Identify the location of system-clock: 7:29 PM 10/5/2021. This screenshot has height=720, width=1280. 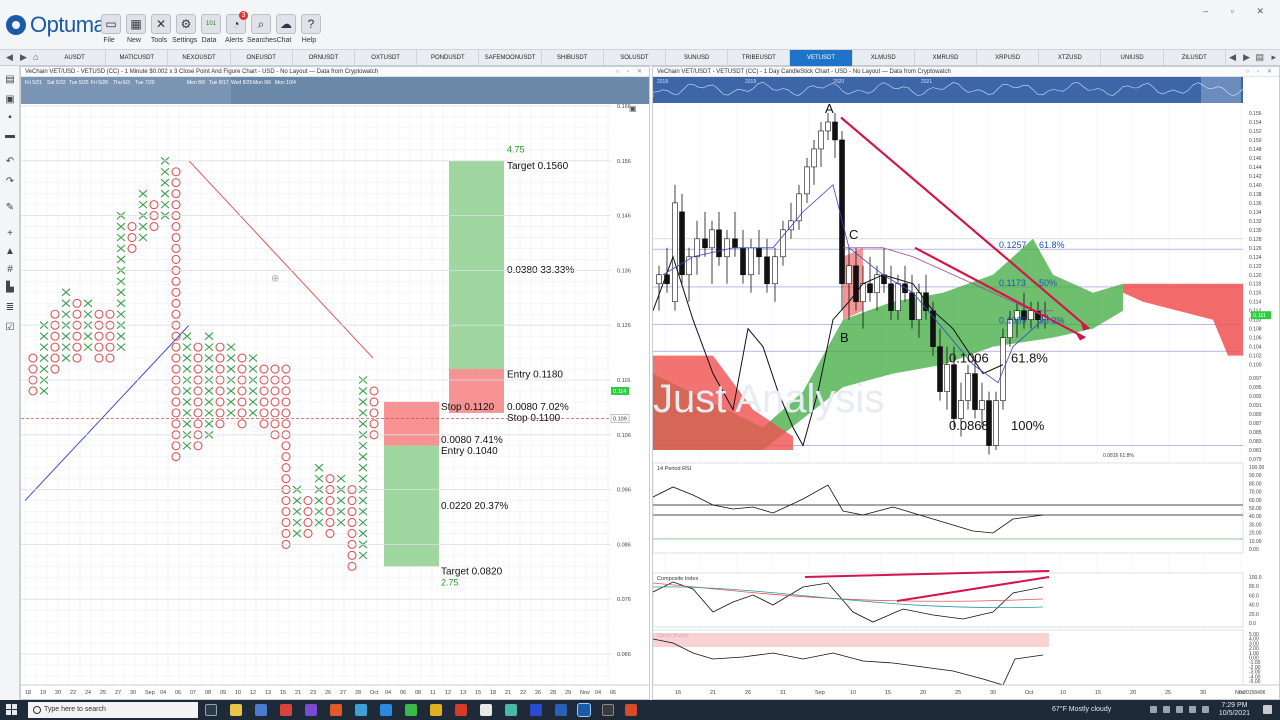
(1234, 710).